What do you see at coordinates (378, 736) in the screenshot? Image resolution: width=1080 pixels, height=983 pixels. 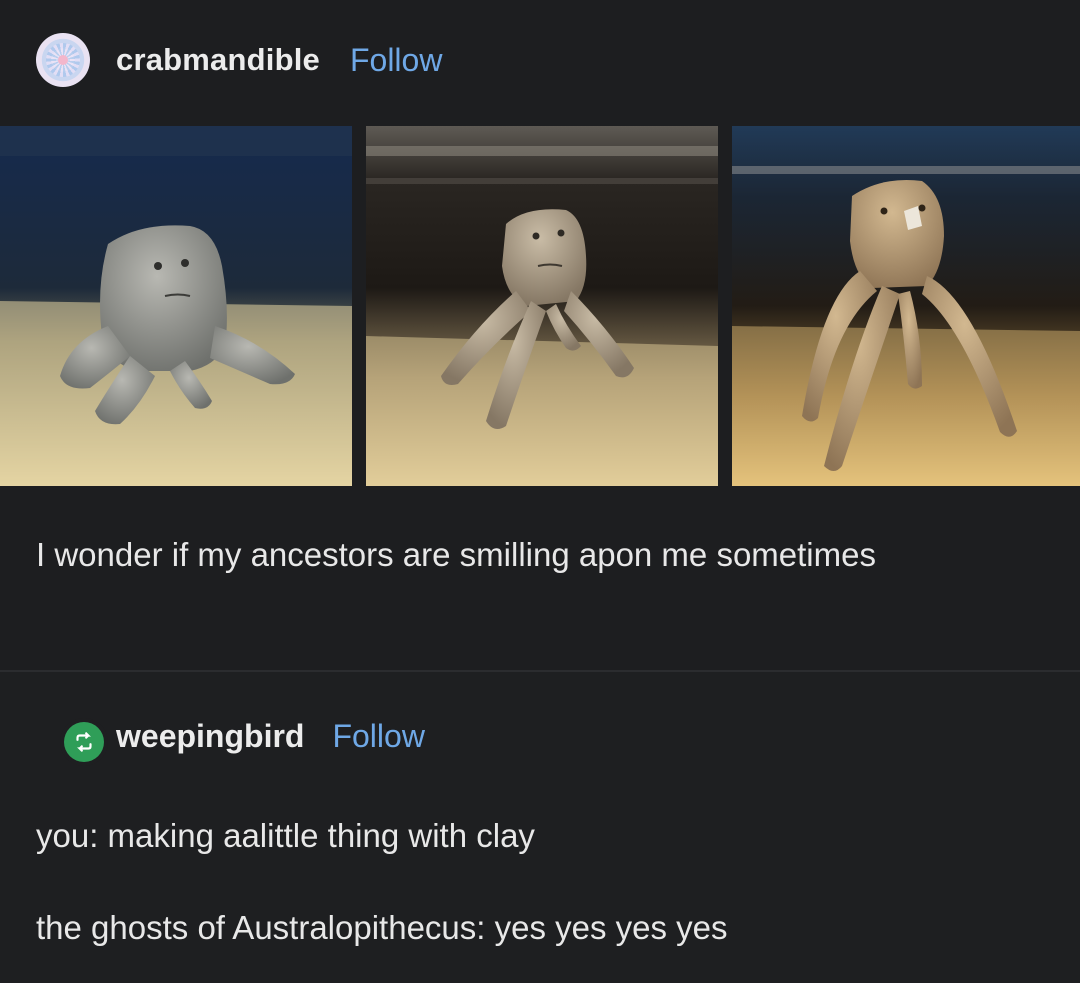 I see `reblog-follow-button: Follow` at bounding box center [378, 736].